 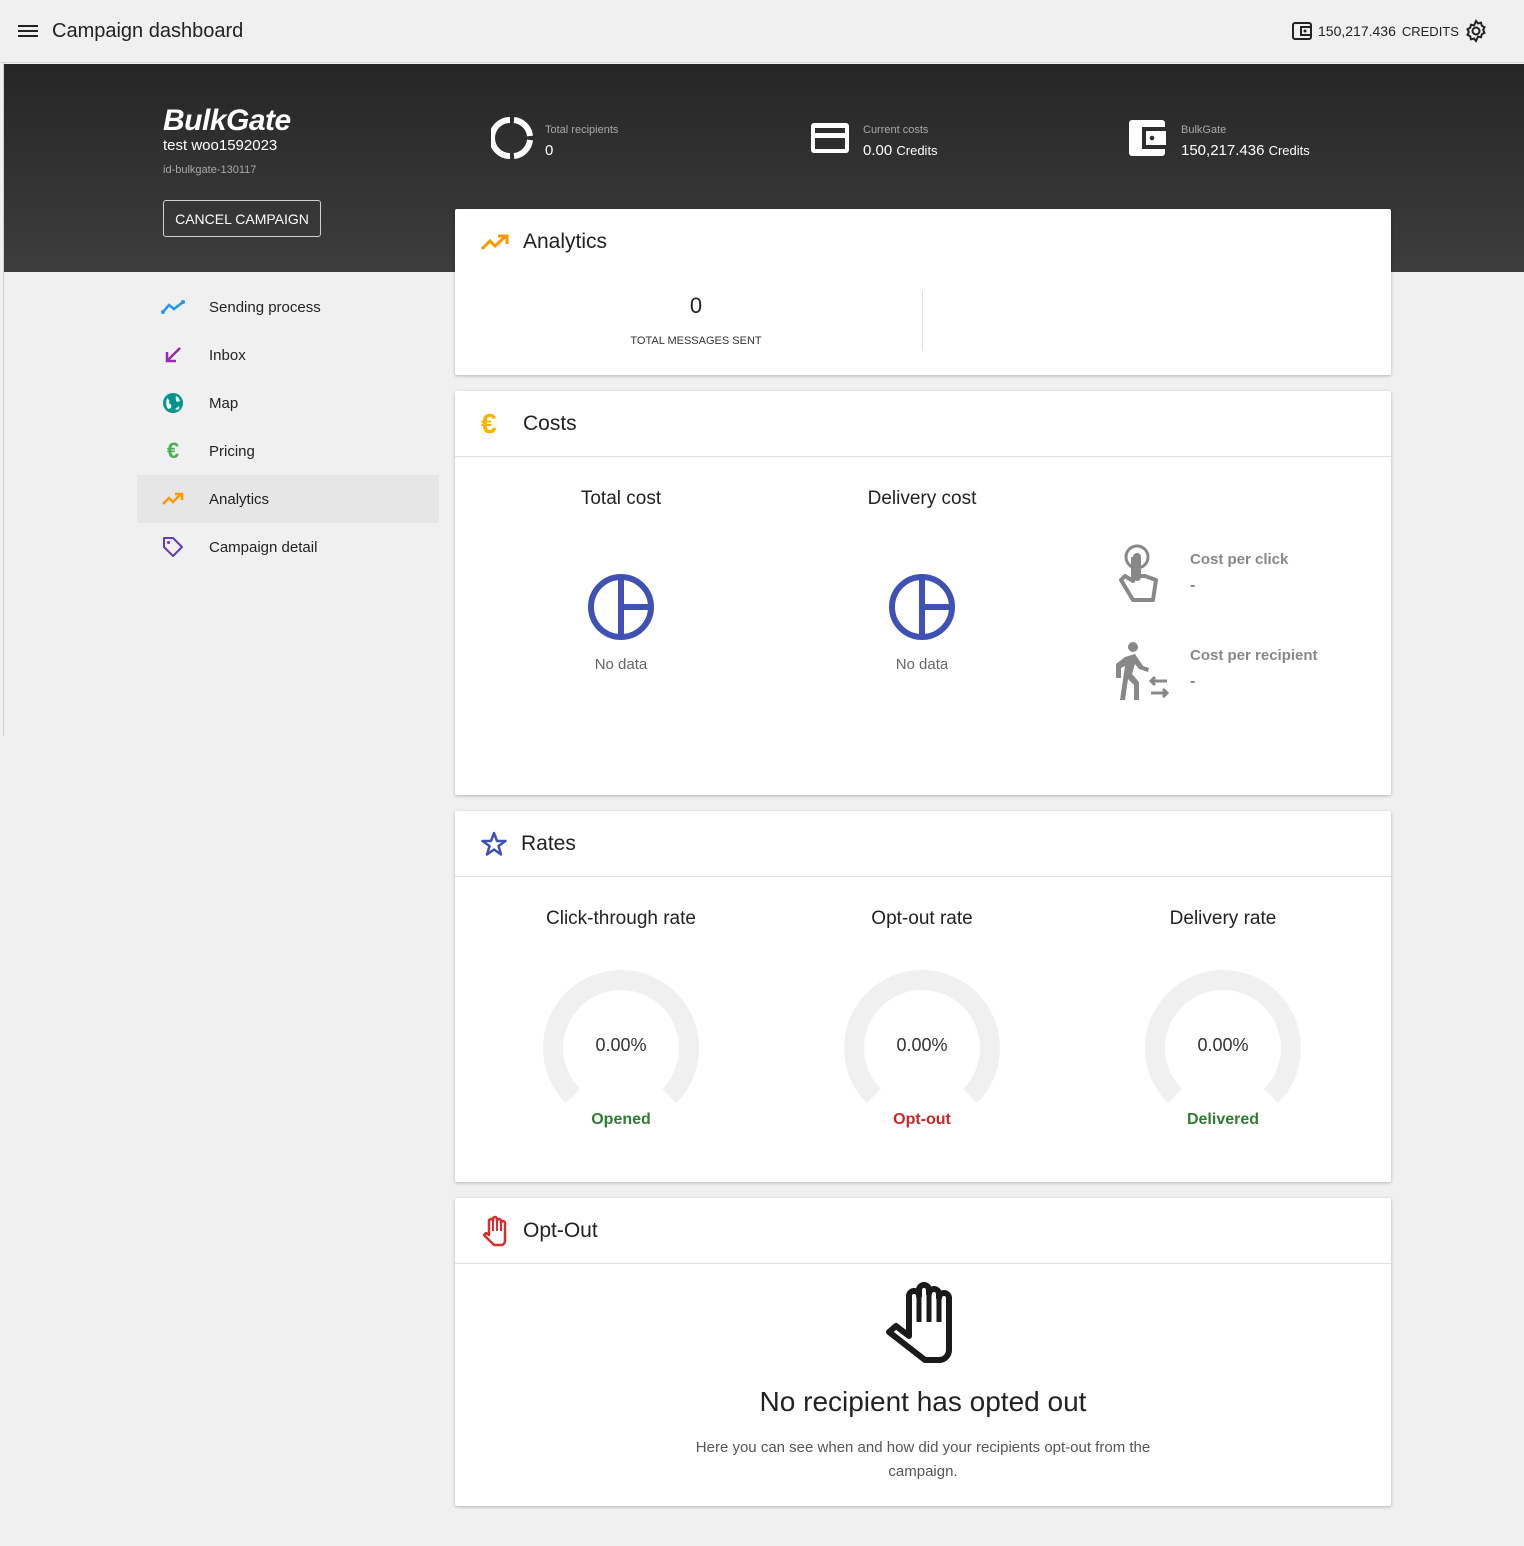 I want to click on arrow-down-left-icon, so click(x=173, y=355).